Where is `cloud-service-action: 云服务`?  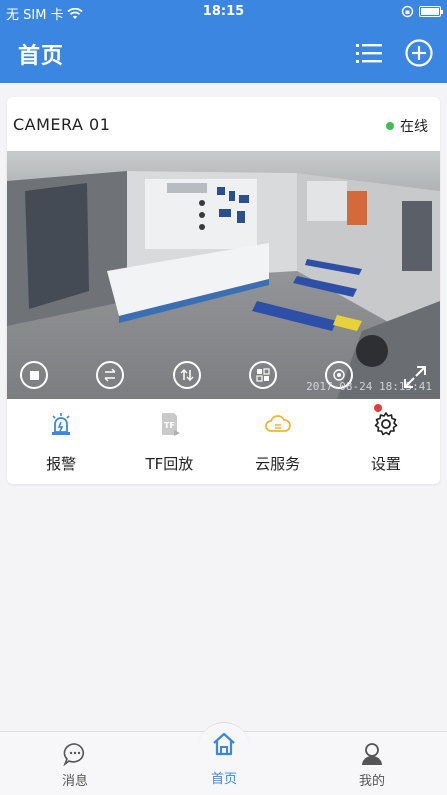 cloud-service-action: 云服务 is located at coordinates (278, 441).